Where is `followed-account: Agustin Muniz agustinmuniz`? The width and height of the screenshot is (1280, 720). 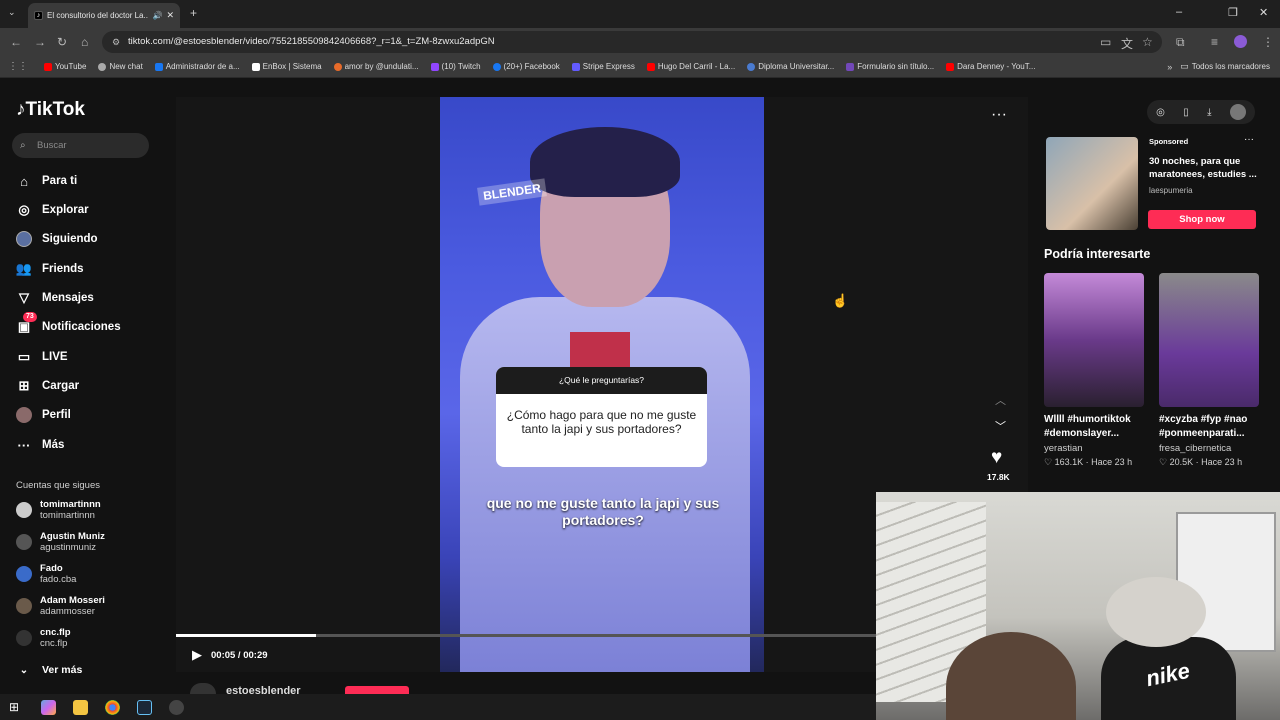 followed-account: Agustin Muniz agustinmuniz is located at coordinates (60, 542).